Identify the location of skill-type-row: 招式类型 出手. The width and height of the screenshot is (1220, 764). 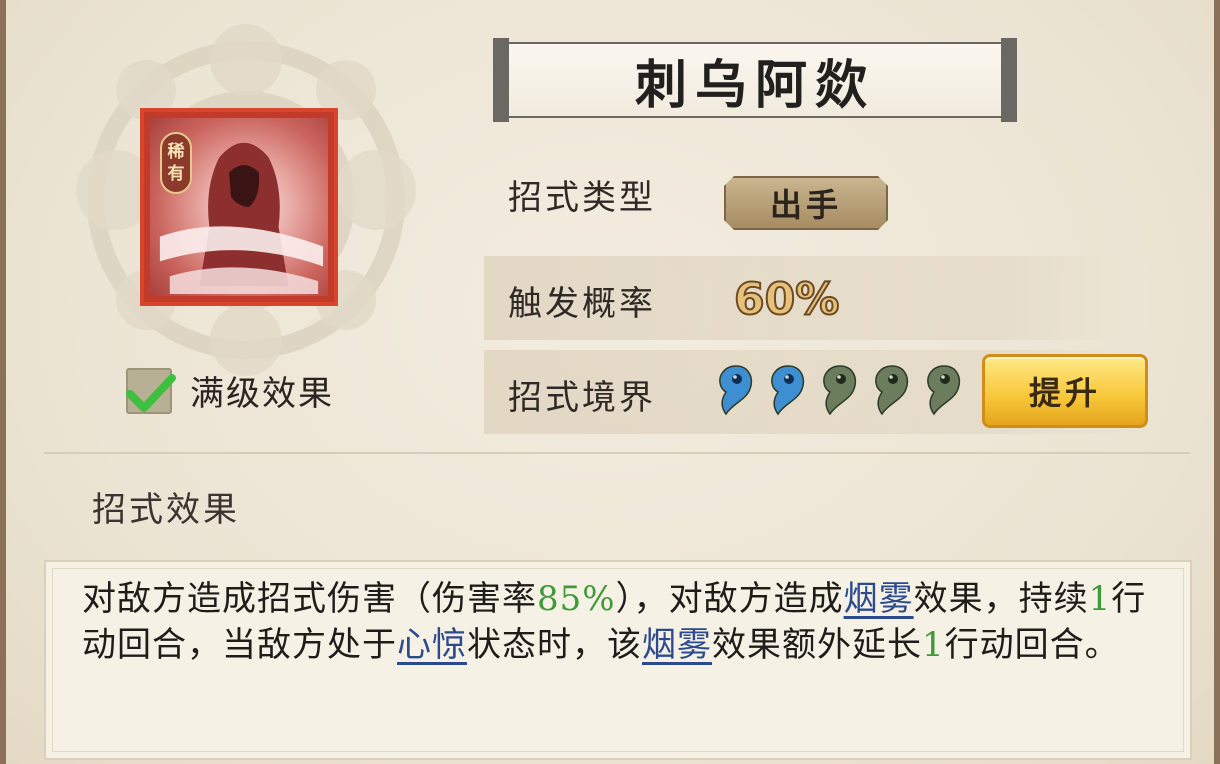
(802, 192).